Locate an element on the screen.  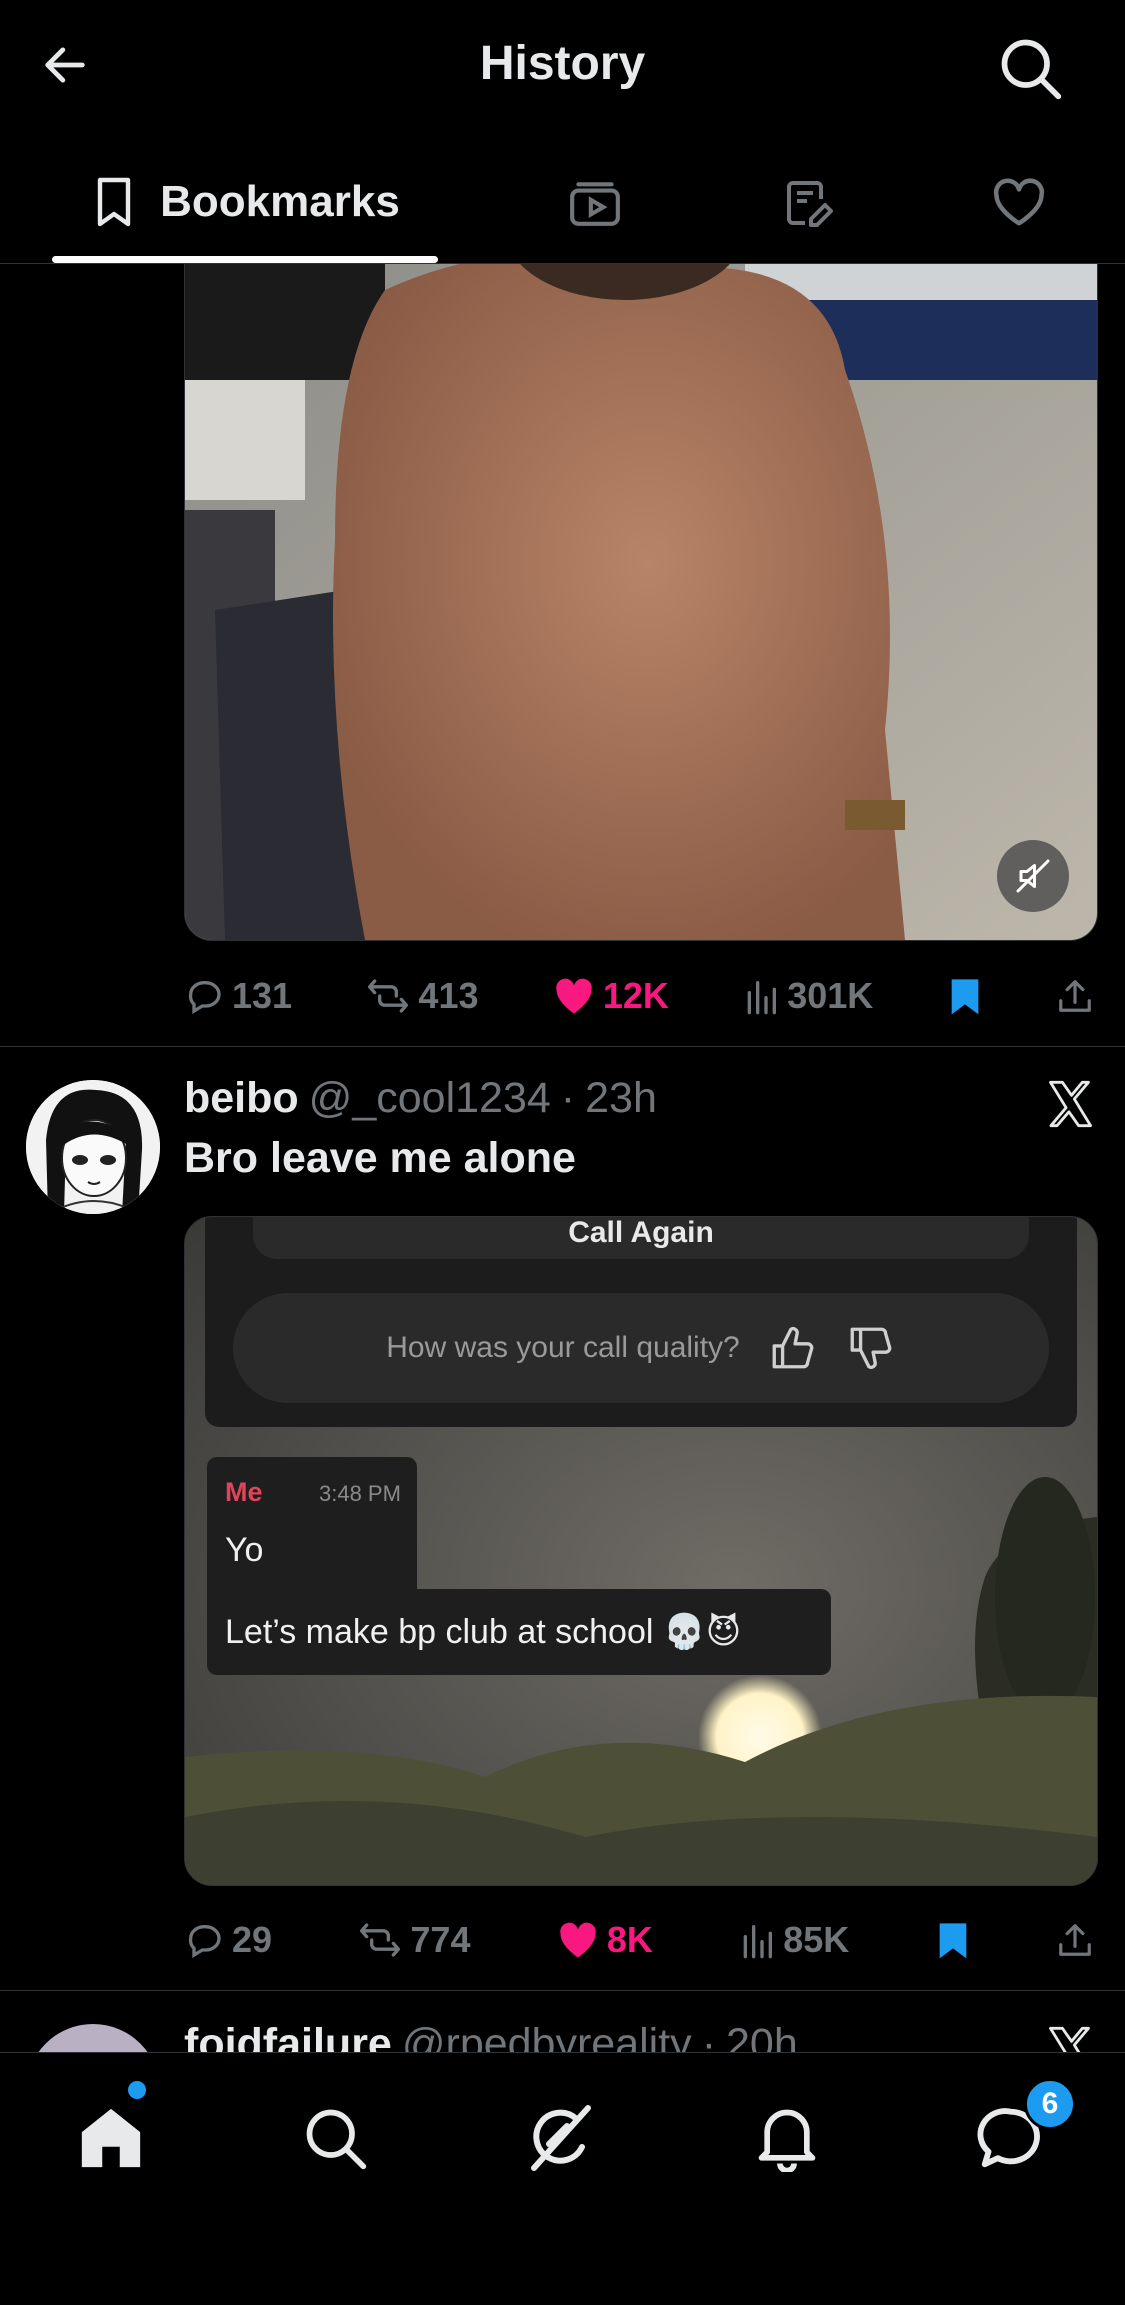
post-text: Bro leave me alone is located at coordinates (380, 1158).